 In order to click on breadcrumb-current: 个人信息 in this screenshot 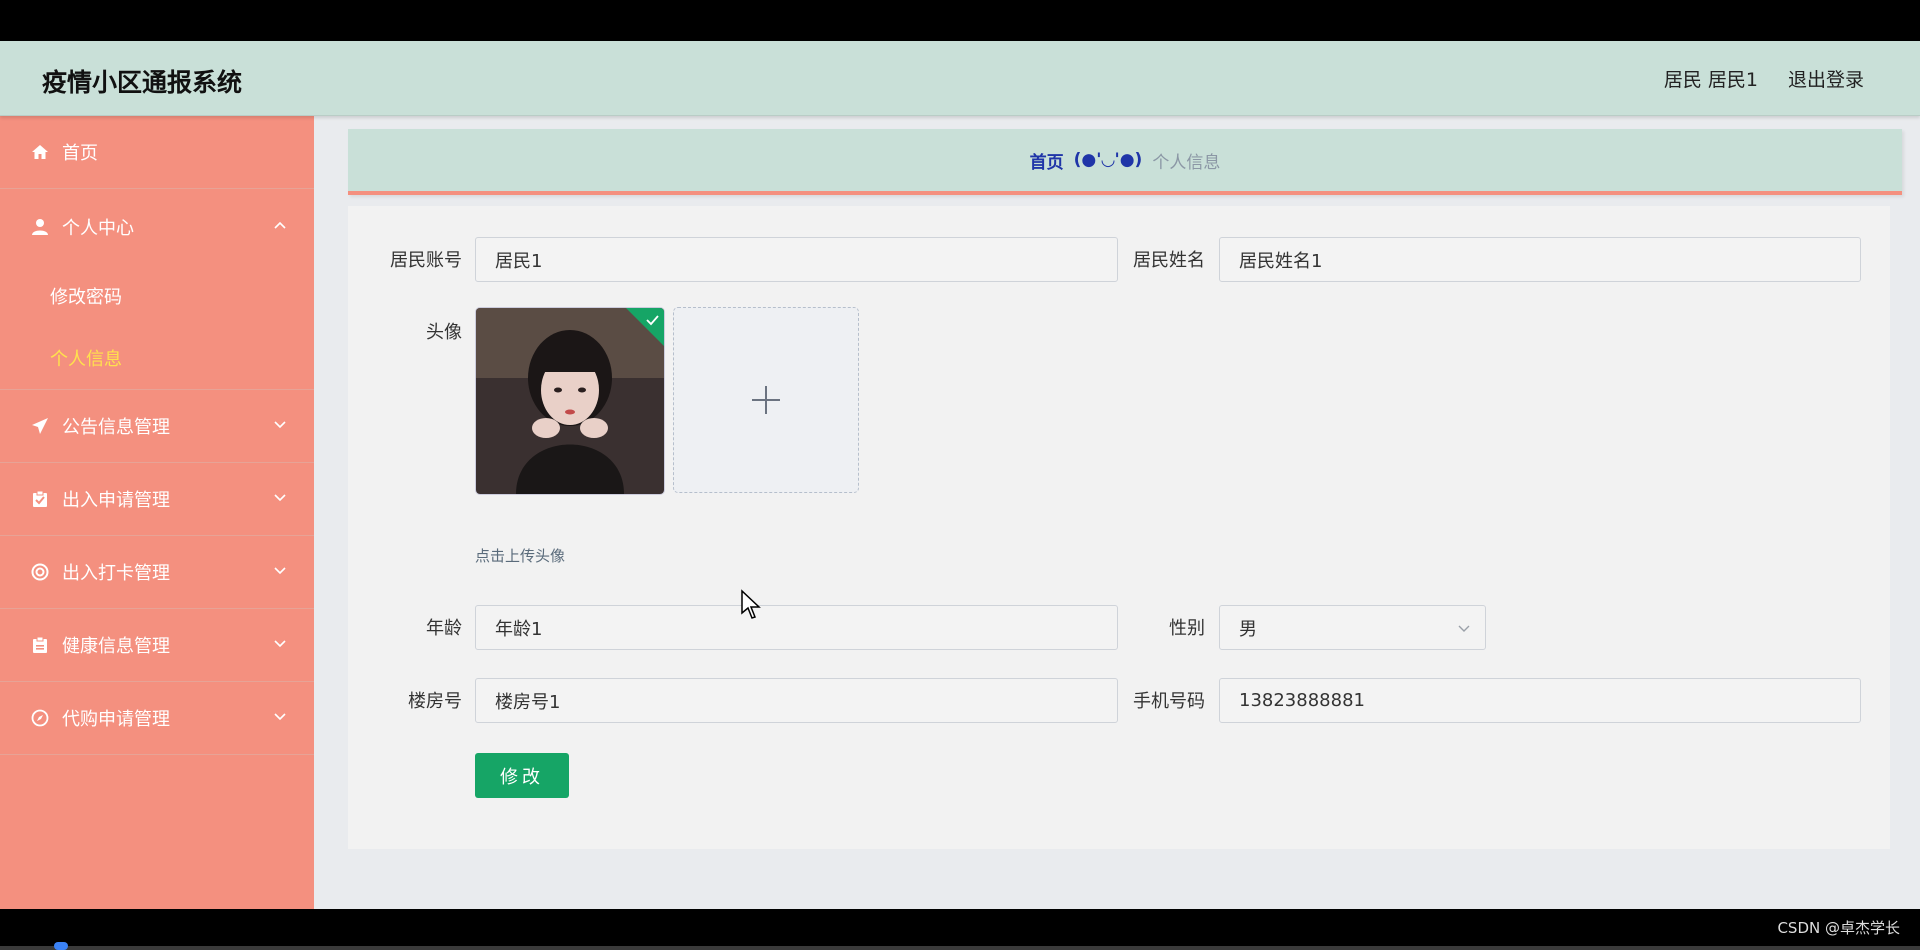, I will do `click(1186, 162)`.